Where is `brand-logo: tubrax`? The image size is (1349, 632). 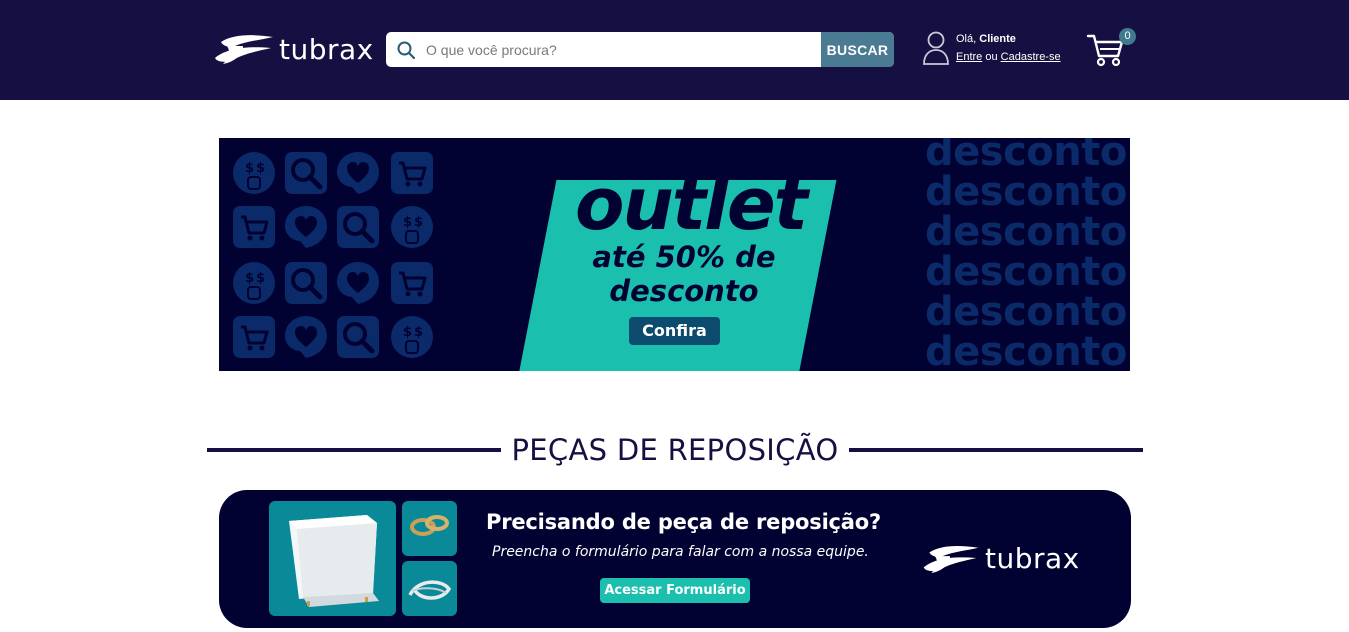 brand-logo: tubrax is located at coordinates (293, 49).